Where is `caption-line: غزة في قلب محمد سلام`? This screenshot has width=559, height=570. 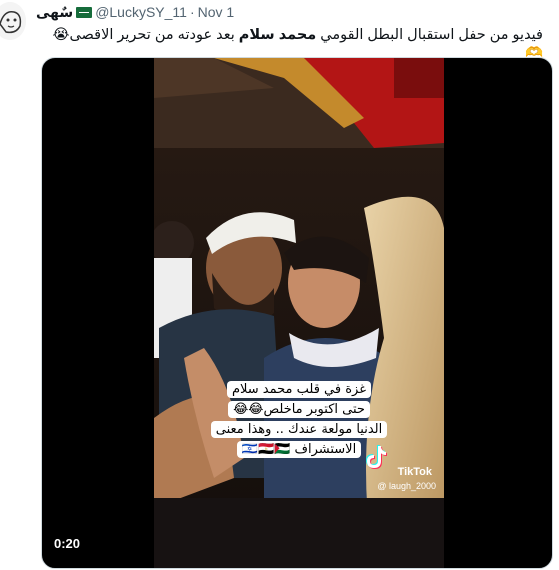 caption-line: غزة في قلب محمد سلام is located at coordinates (299, 390).